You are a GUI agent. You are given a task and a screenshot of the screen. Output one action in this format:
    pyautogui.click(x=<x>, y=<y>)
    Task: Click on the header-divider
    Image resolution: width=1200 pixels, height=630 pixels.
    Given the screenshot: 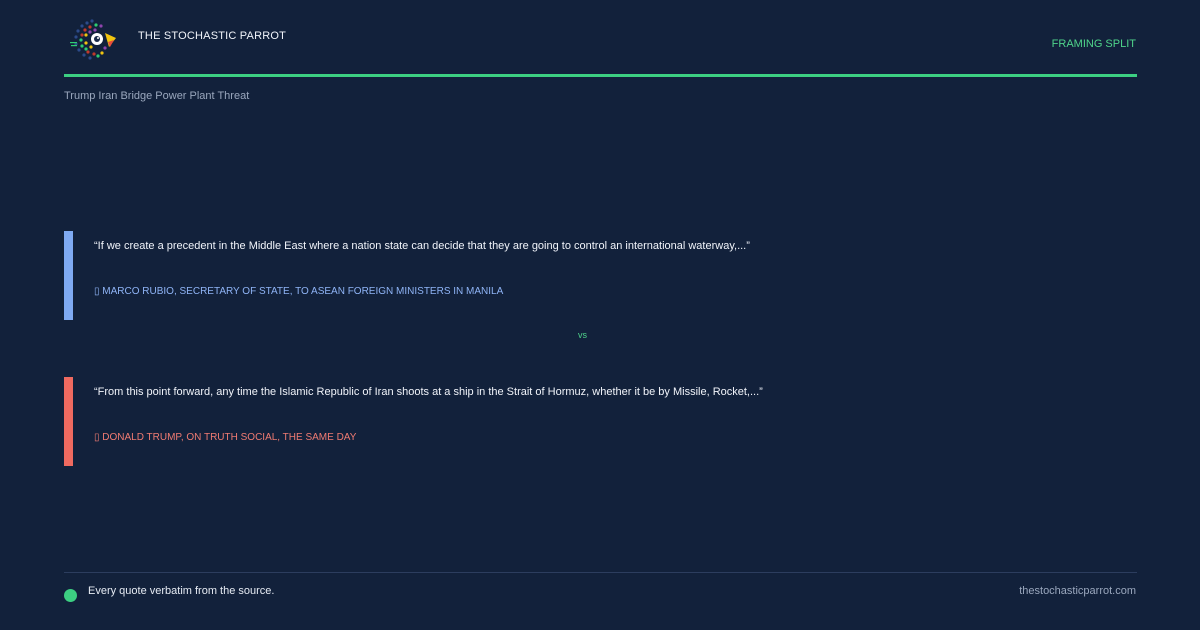 What is the action you would take?
    pyautogui.click(x=600, y=75)
    